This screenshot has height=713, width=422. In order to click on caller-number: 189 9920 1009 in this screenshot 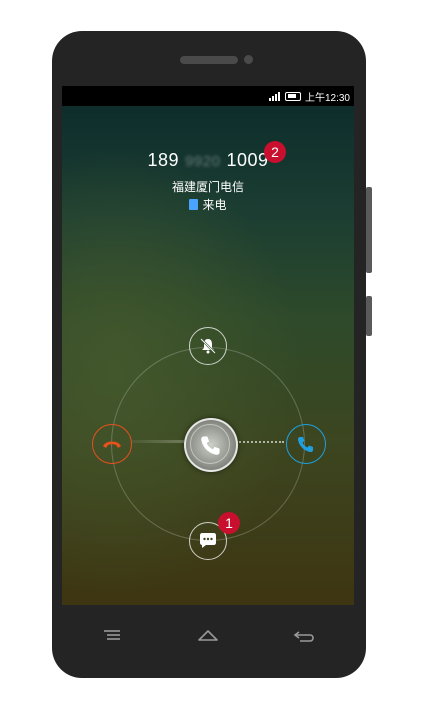, I will do `click(208, 160)`.